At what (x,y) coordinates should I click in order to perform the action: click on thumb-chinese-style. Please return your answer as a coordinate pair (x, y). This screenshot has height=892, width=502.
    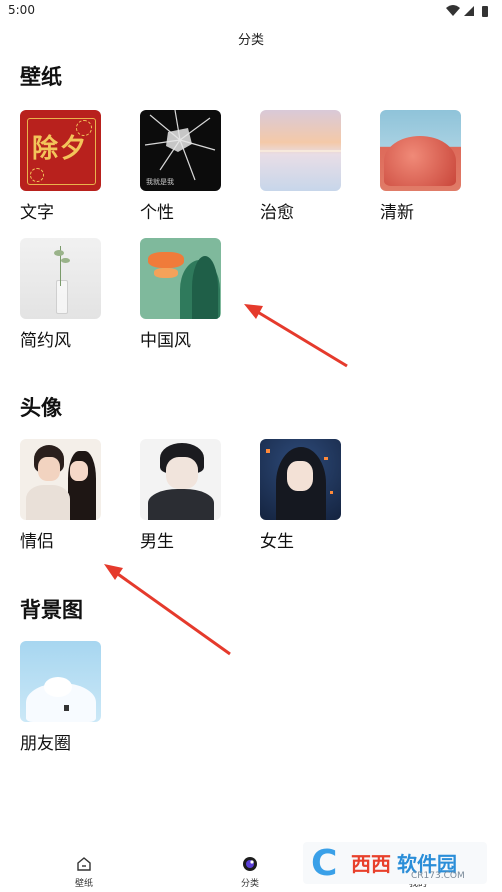
    Looking at the image, I should click on (180, 278).